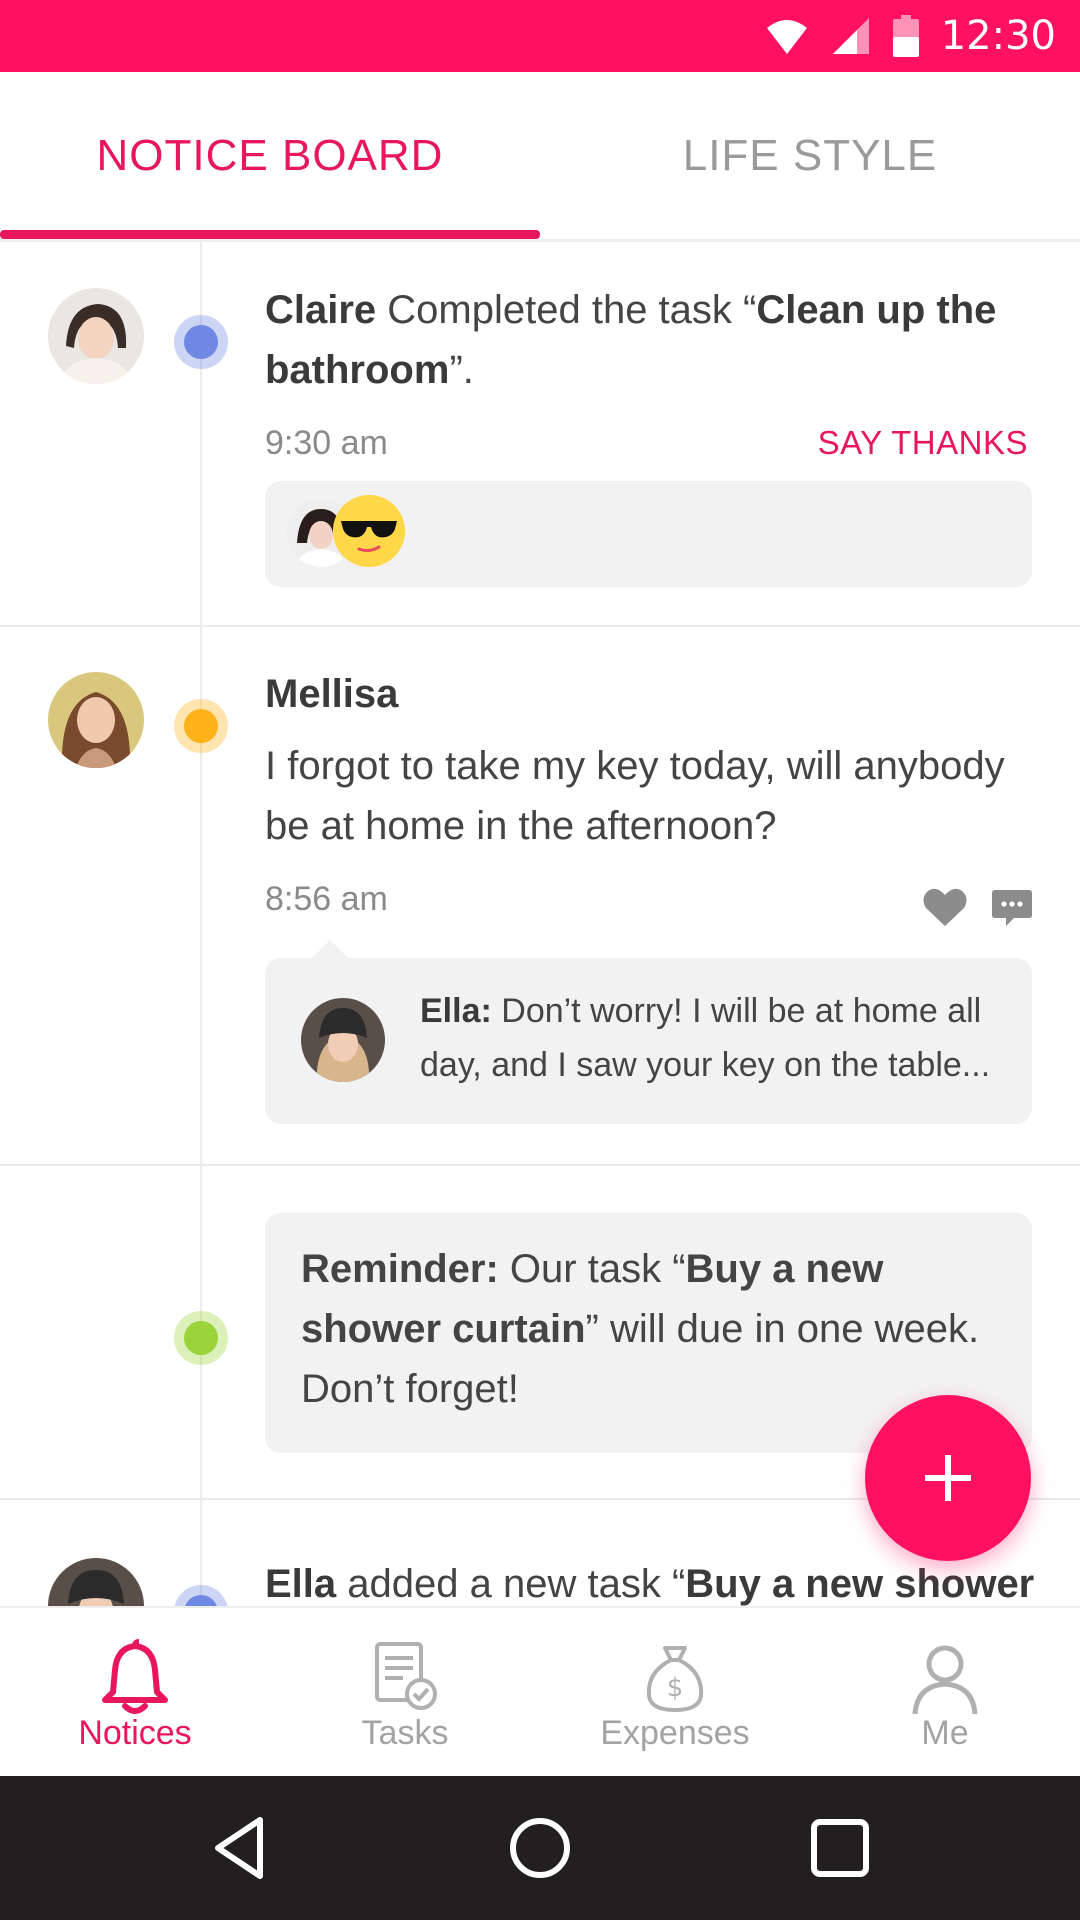  I want to click on avatar-ella-small, so click(96, 1582).